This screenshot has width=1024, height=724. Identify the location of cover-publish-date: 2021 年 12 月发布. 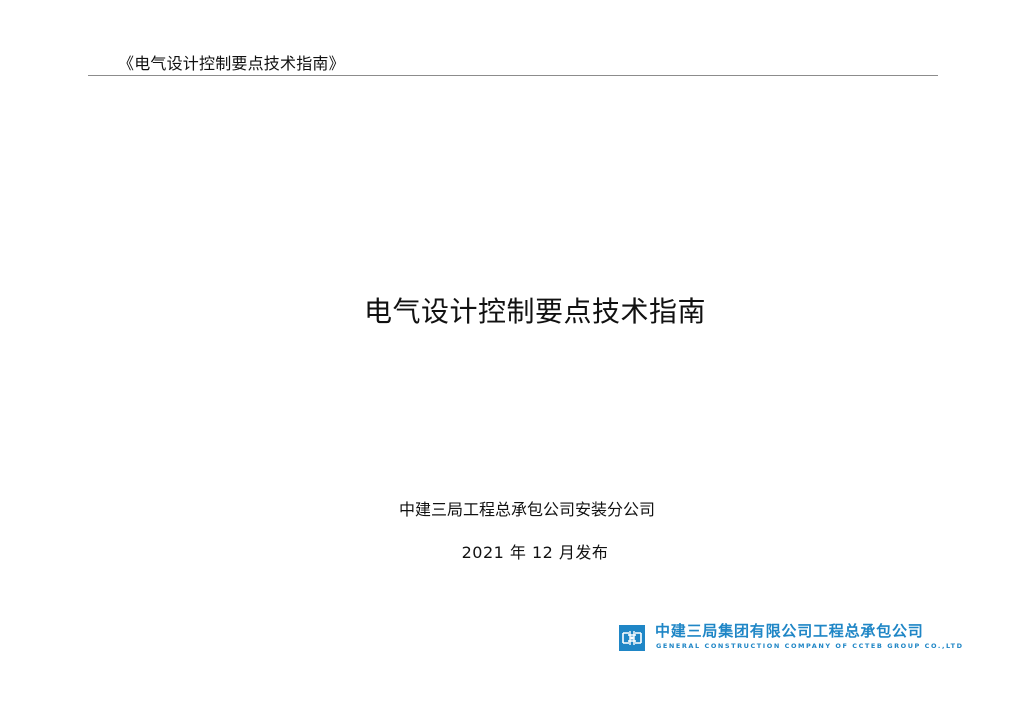
(535, 552).